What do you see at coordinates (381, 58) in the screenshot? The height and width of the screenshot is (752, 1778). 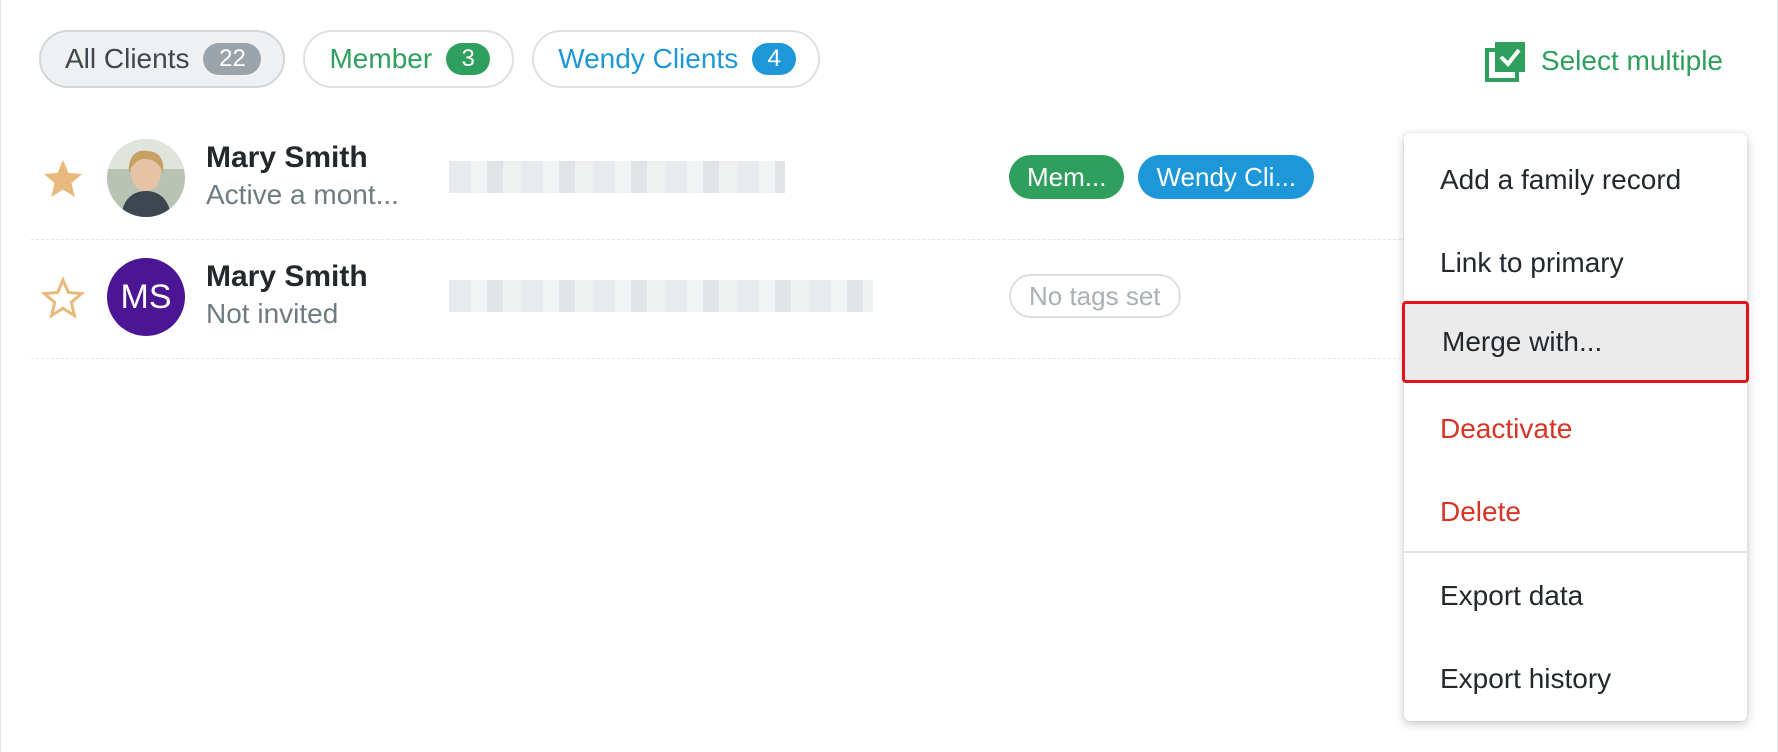 I see `filter-label: Member` at bounding box center [381, 58].